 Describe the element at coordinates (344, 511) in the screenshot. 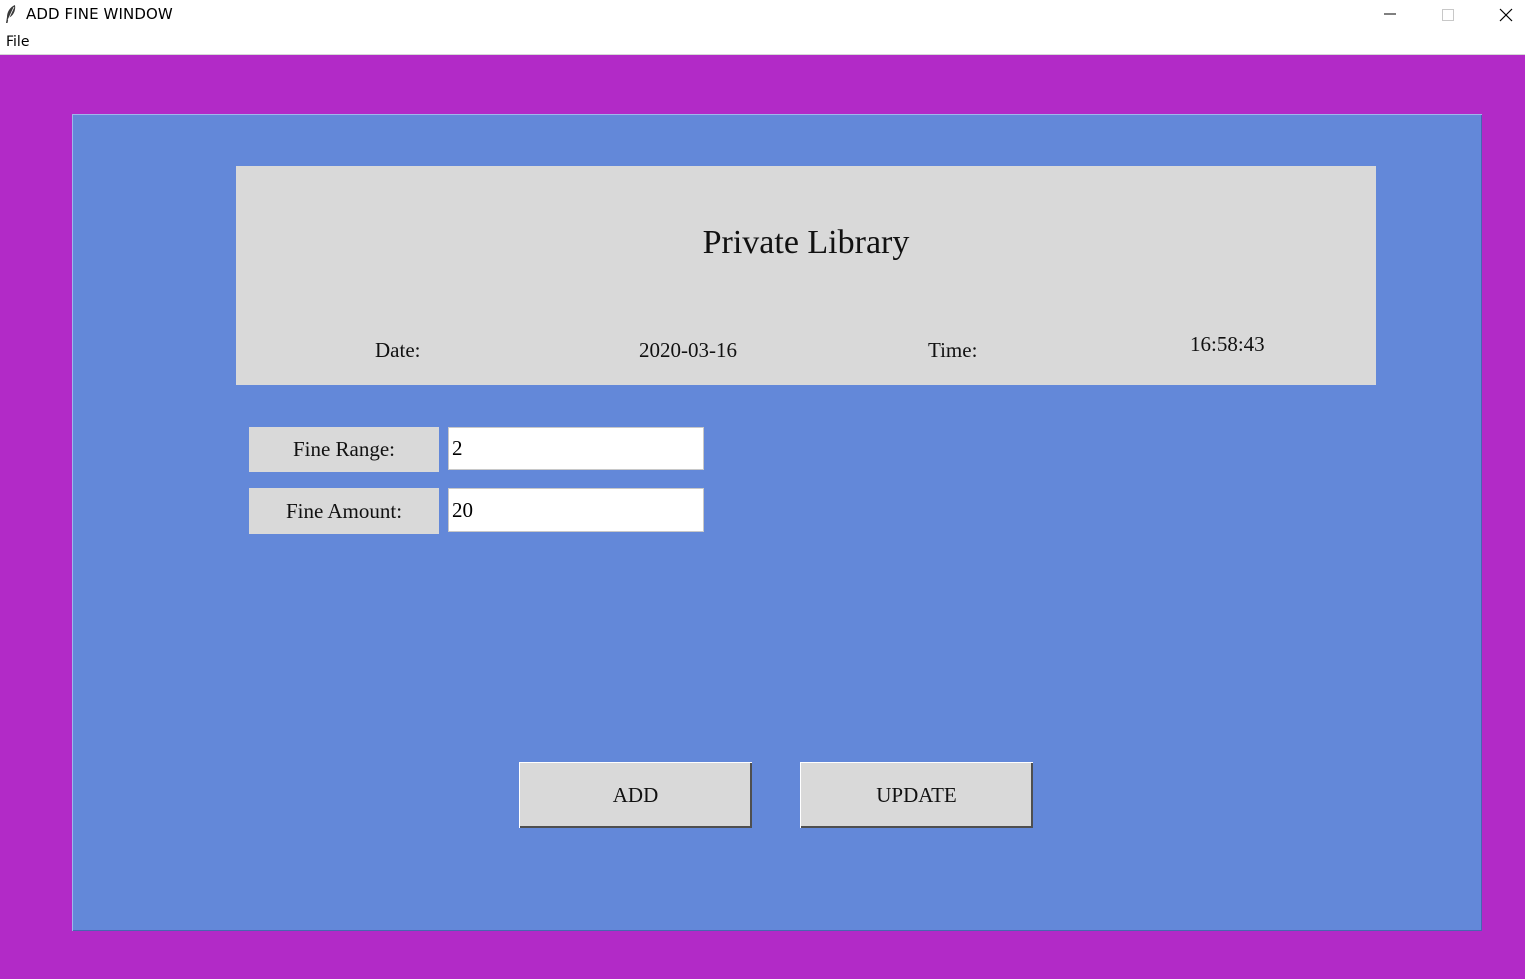

I see `fine-amount-label: Fine Amount:` at that location.